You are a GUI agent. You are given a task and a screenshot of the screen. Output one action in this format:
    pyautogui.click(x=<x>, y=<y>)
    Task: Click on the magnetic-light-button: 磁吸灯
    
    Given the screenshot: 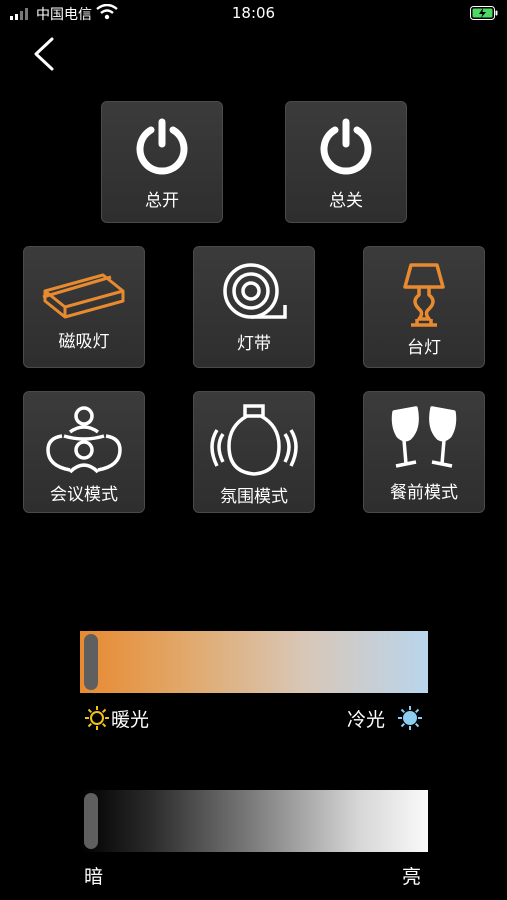 What is the action you would take?
    pyautogui.click(x=84, y=307)
    